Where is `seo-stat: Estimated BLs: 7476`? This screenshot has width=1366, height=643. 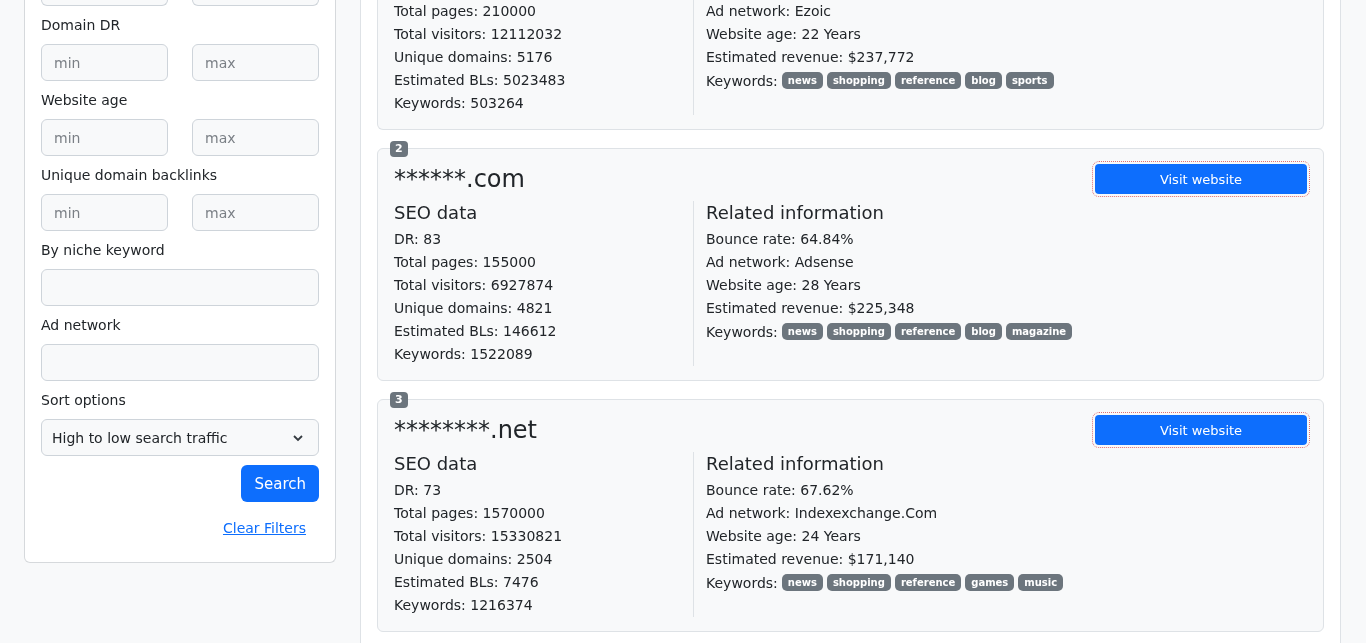
seo-stat: Estimated BLs: 7476 is located at coordinates (467, 582).